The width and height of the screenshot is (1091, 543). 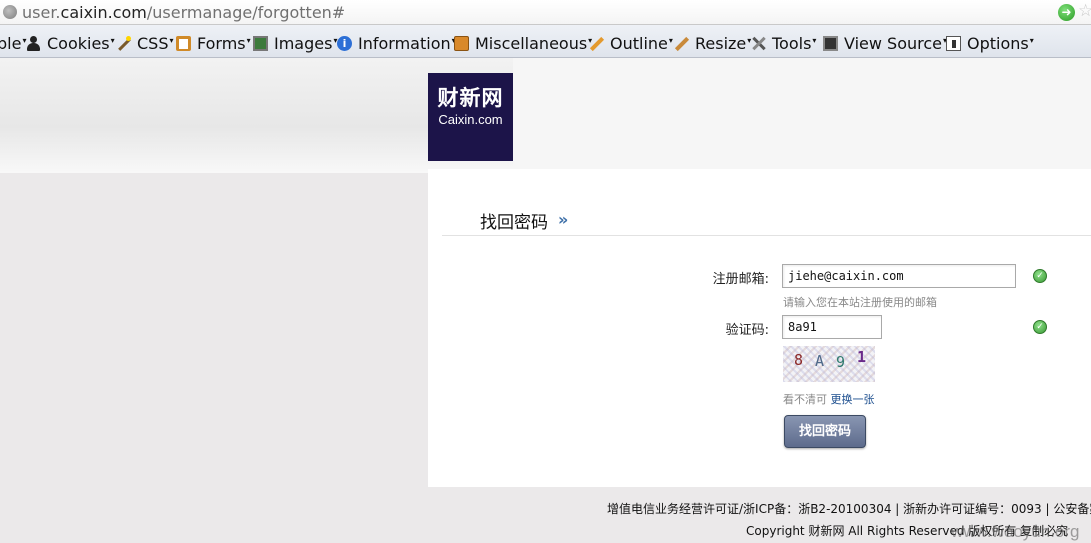 What do you see at coordinates (470, 97) in the screenshot?
I see `logo-cn-text: 财新网` at bounding box center [470, 97].